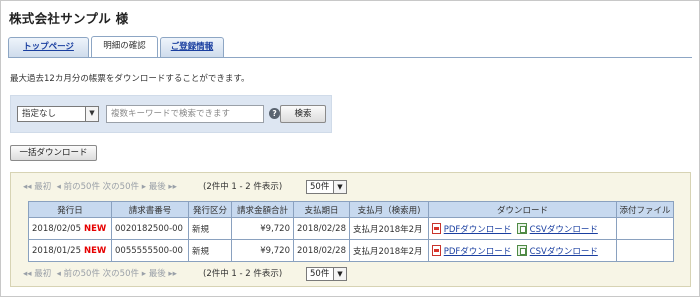 Image resolution: width=700 pixels, height=297 pixels. I want to click on search-button: 検索, so click(303, 114).